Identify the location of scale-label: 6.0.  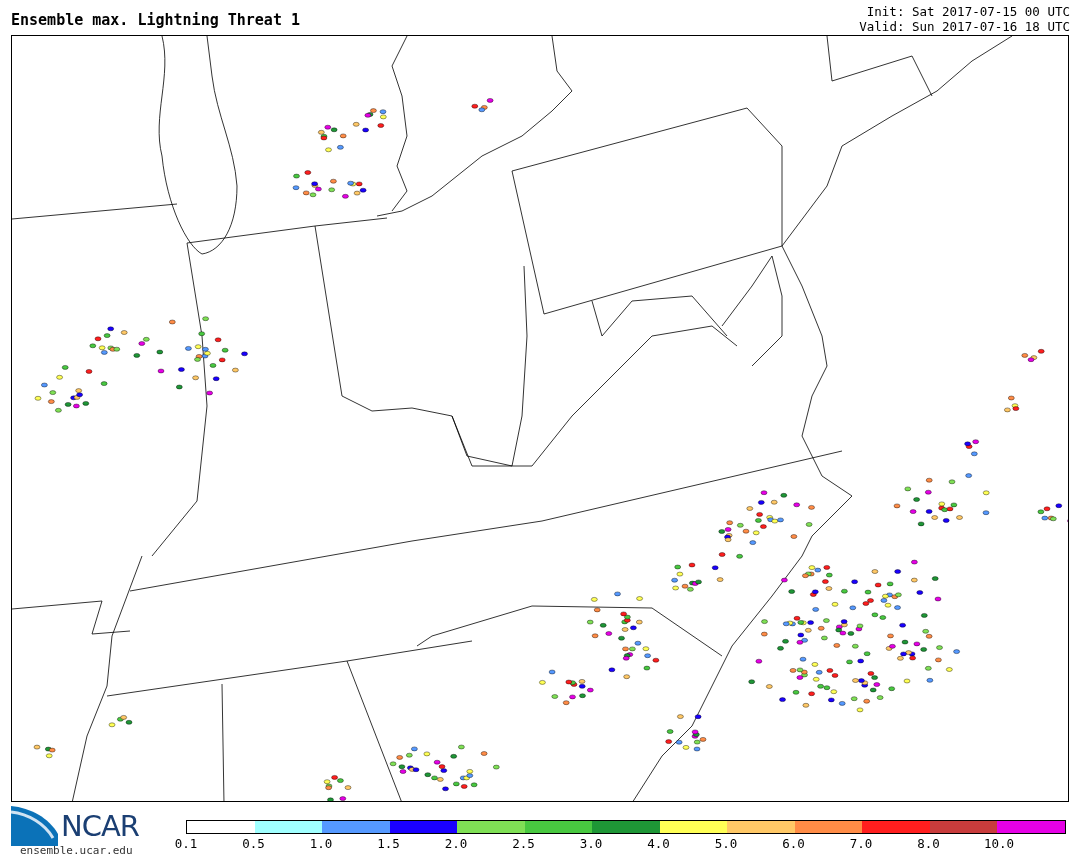
(793, 843).